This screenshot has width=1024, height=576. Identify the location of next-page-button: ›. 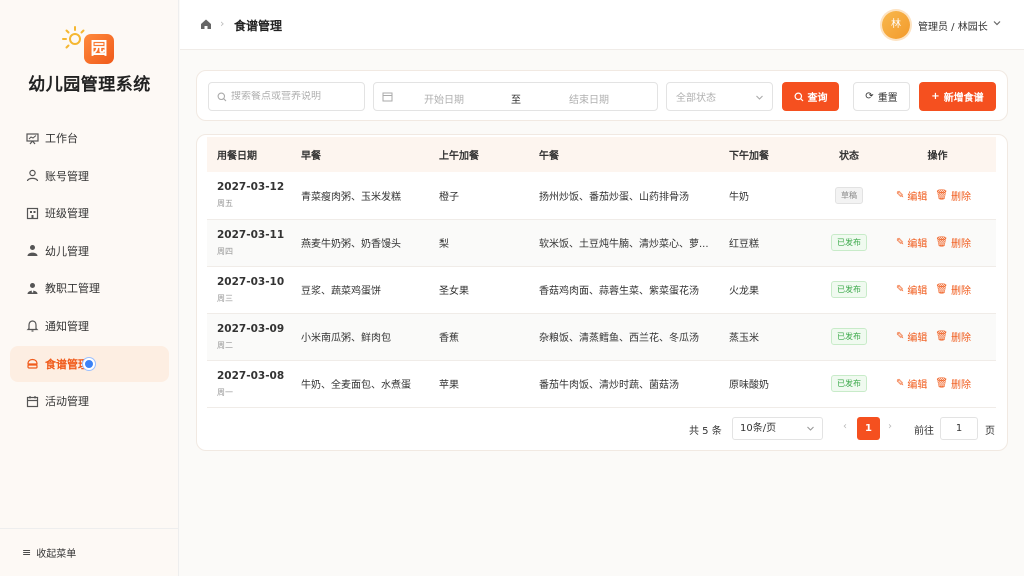
(890, 426).